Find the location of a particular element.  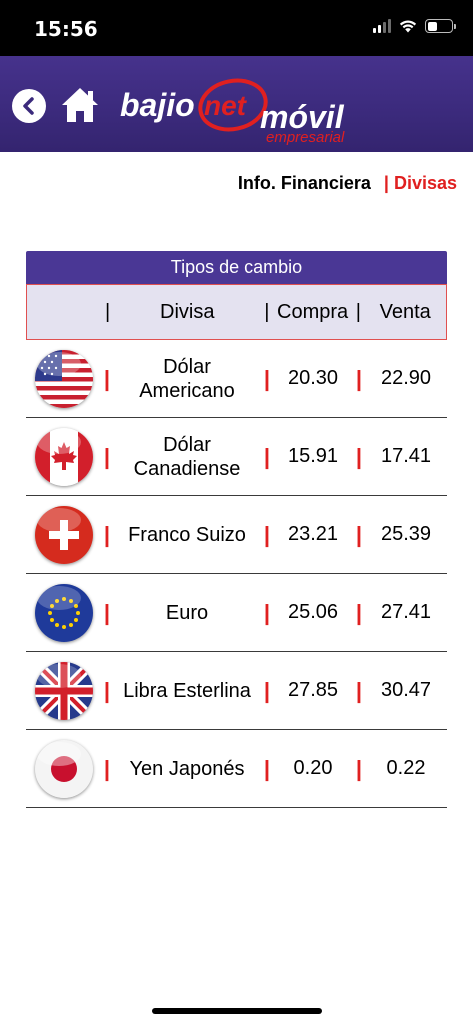

breadcrumb-current: Divisas is located at coordinates (425, 183).